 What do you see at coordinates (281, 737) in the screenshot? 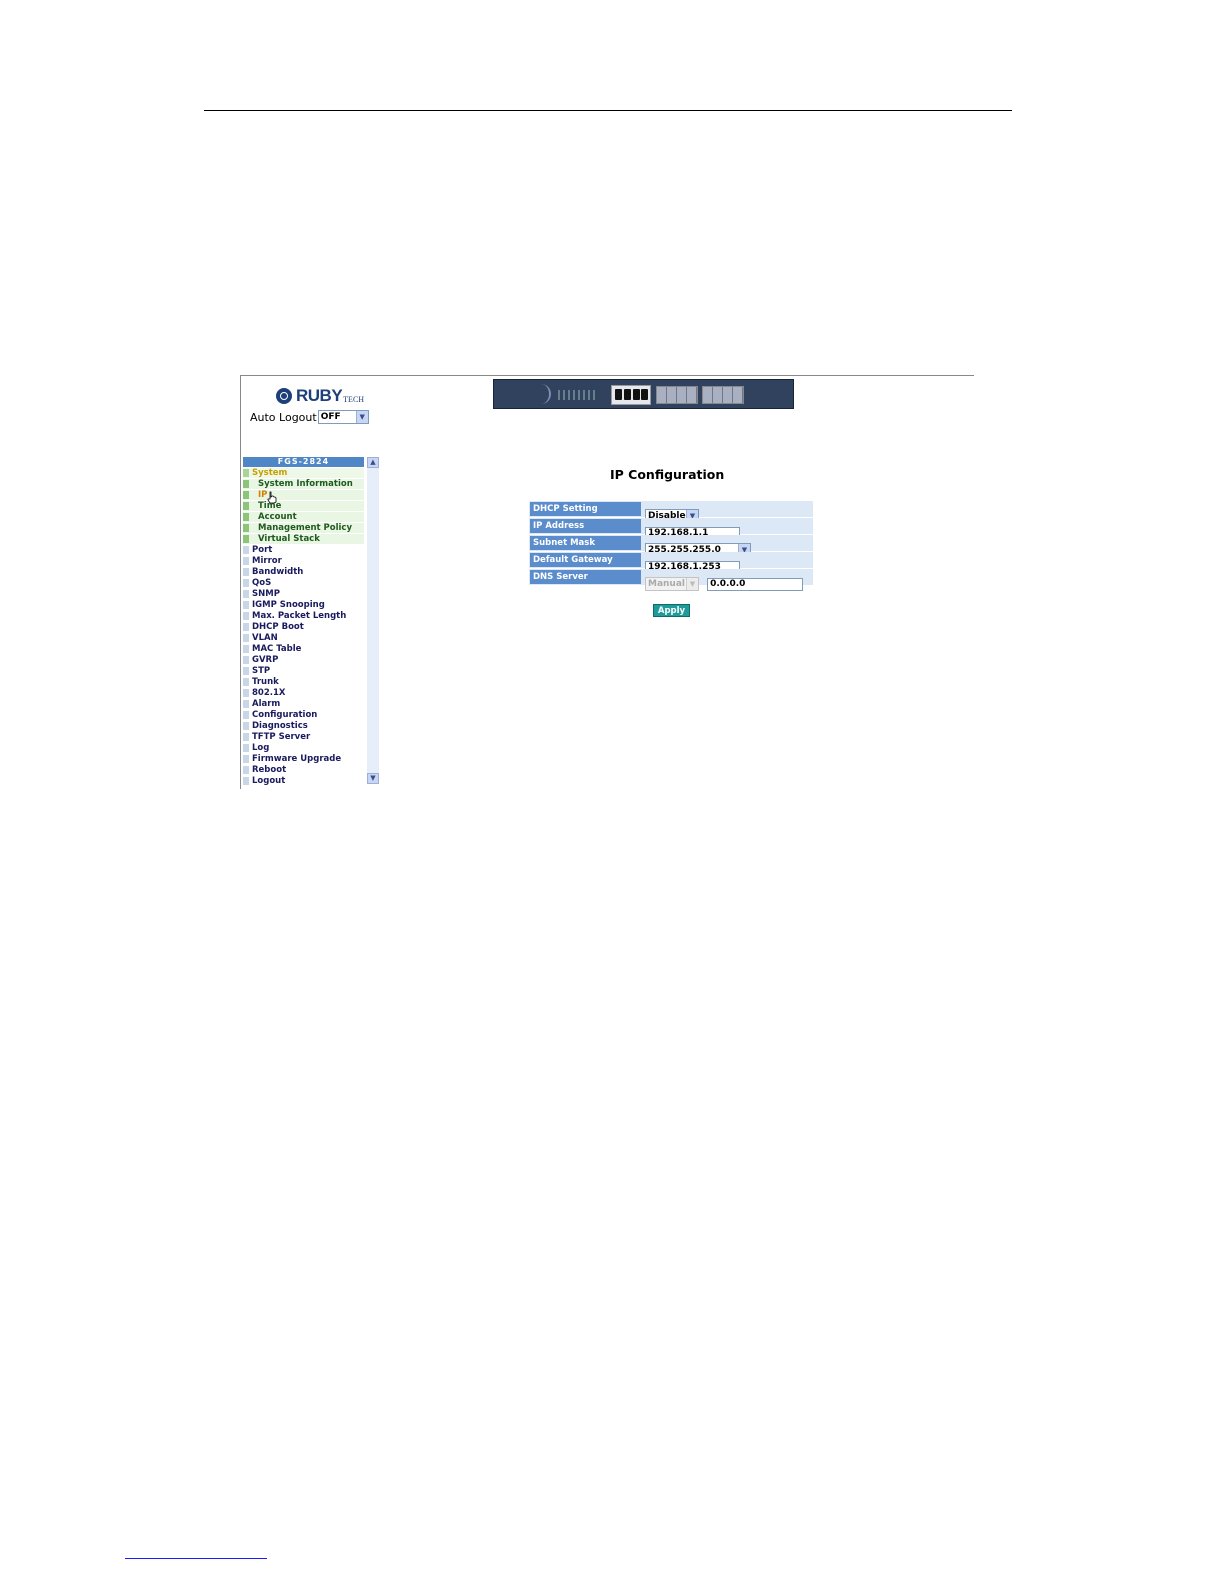
I see `tree-item-label: TFTP Server` at bounding box center [281, 737].